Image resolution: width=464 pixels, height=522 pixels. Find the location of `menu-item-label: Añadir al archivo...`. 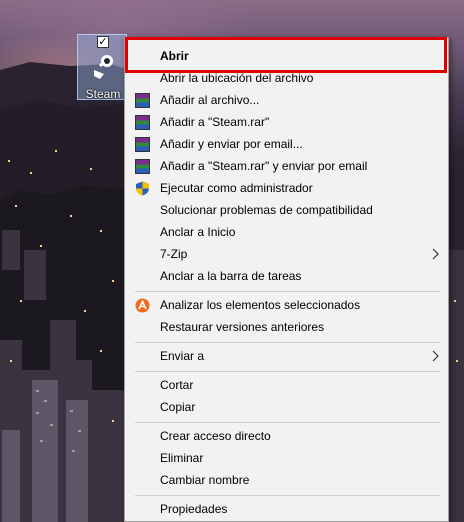

menu-item-label: Añadir al archivo... is located at coordinates (210, 100).